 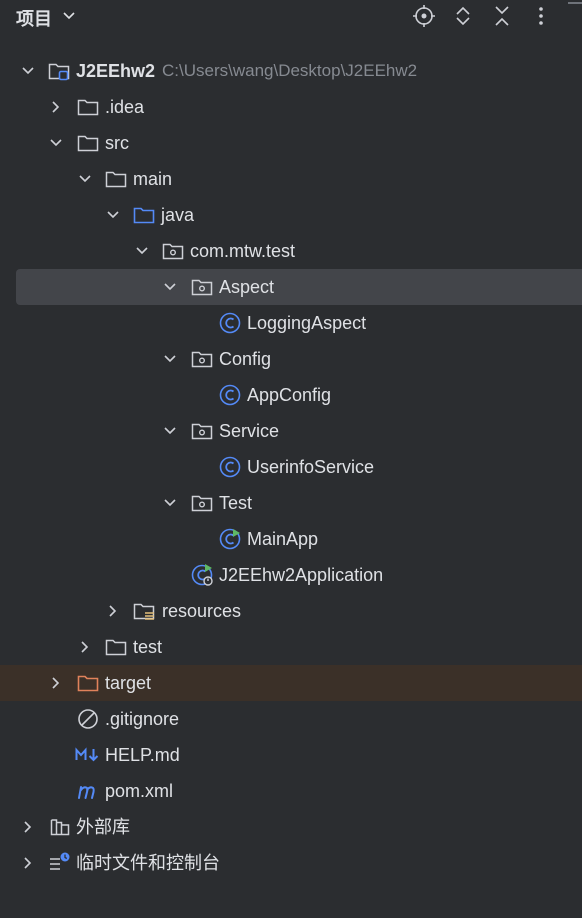 I want to click on tree-item-app-config: AppConfig, so click(x=291, y=395).